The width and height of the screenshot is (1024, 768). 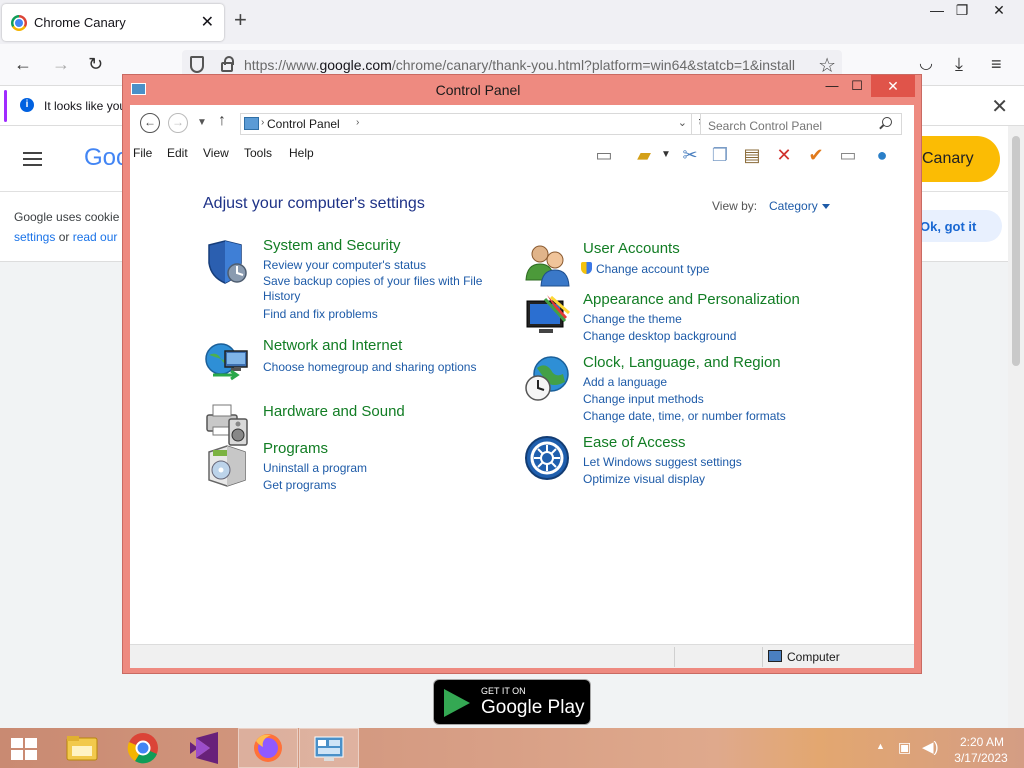 I want to click on clock-time: 2:20 AM, so click(x=982, y=742).